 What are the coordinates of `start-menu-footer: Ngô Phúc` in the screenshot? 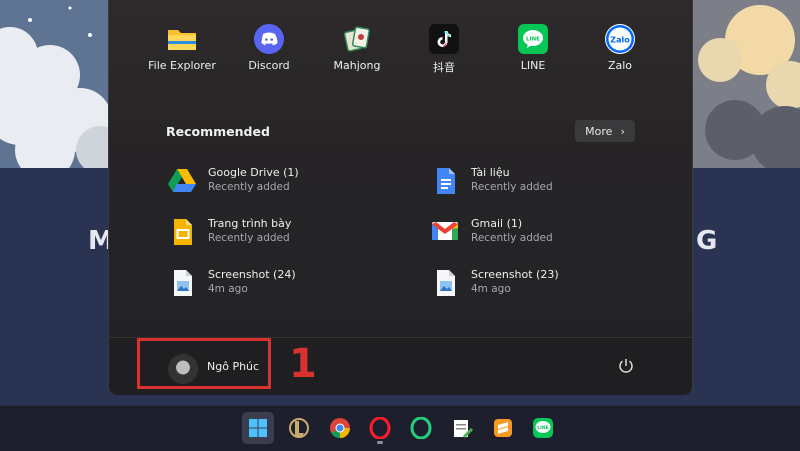 It's located at (400, 366).